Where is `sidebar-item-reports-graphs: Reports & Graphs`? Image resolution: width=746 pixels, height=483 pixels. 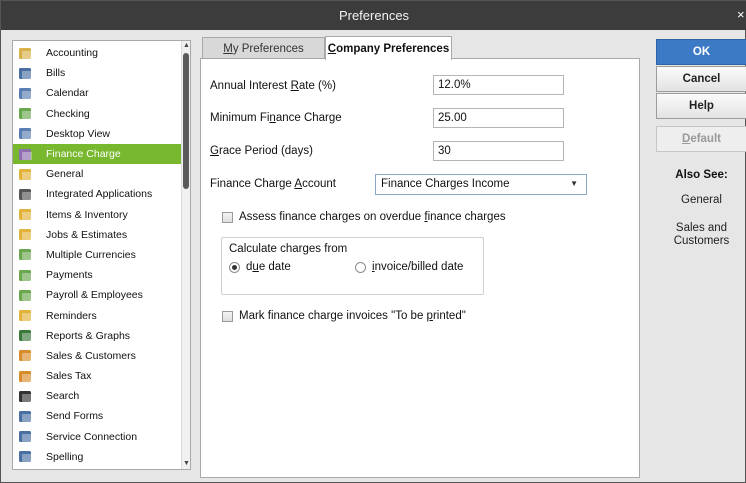
sidebar-item-reports-graphs: Reports & Graphs is located at coordinates (97, 336).